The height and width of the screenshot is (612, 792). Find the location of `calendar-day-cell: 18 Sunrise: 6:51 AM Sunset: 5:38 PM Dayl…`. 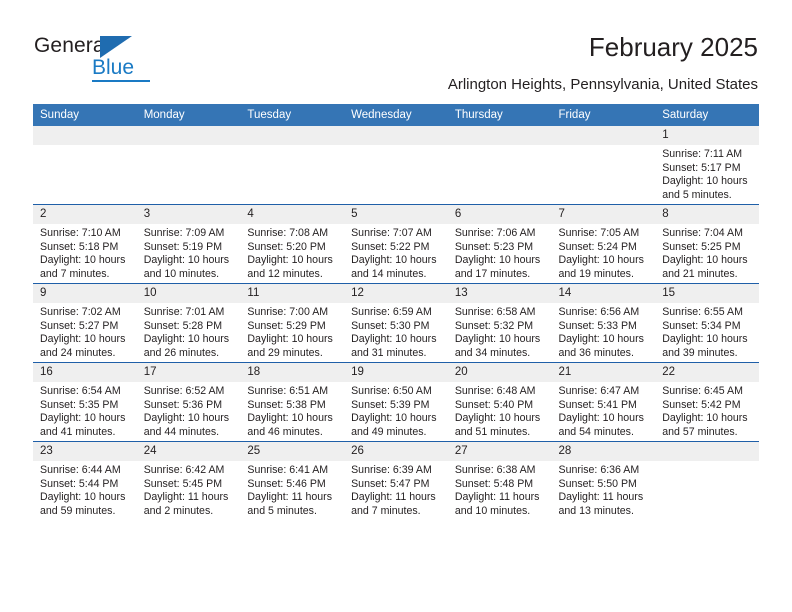

calendar-day-cell: 18 Sunrise: 6:51 AM Sunset: 5:38 PM Dayl… is located at coordinates (292, 402).